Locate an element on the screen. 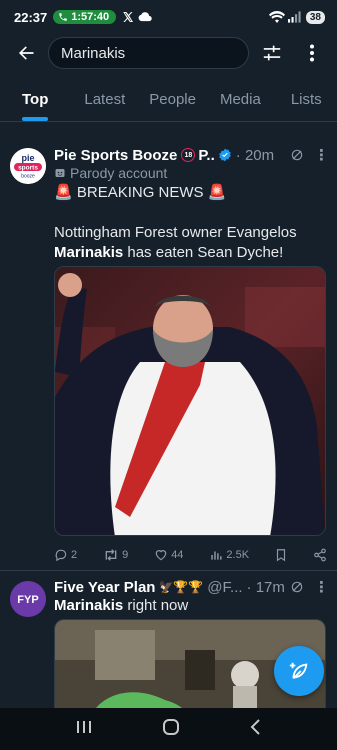 The height and width of the screenshot is (750, 337). share-button is located at coordinates (320, 555).